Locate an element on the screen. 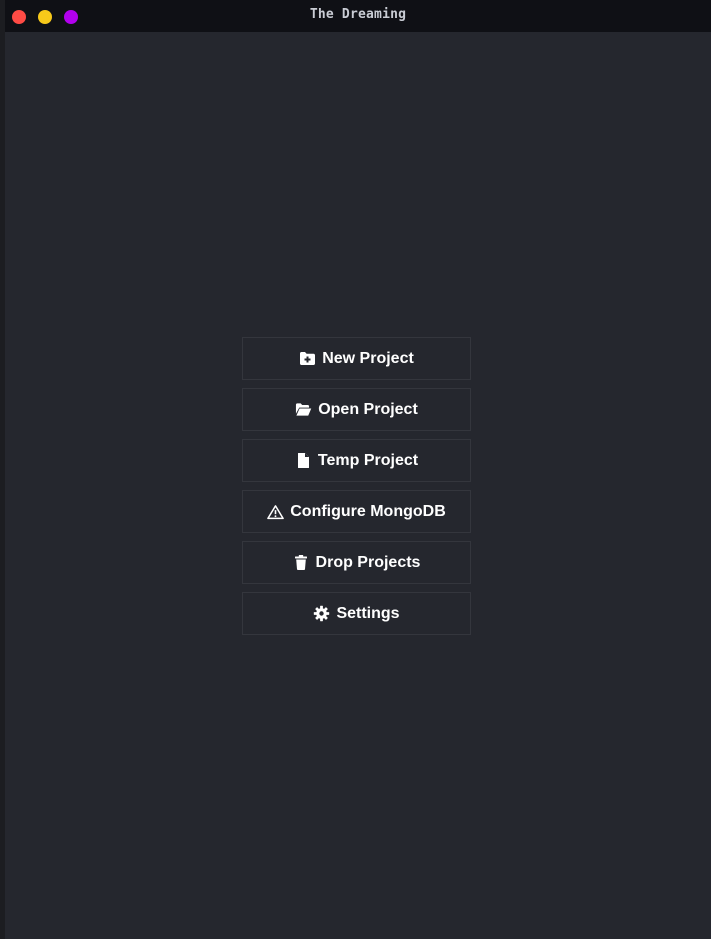 The image size is (711, 939). folder-plus-icon is located at coordinates (307, 358).